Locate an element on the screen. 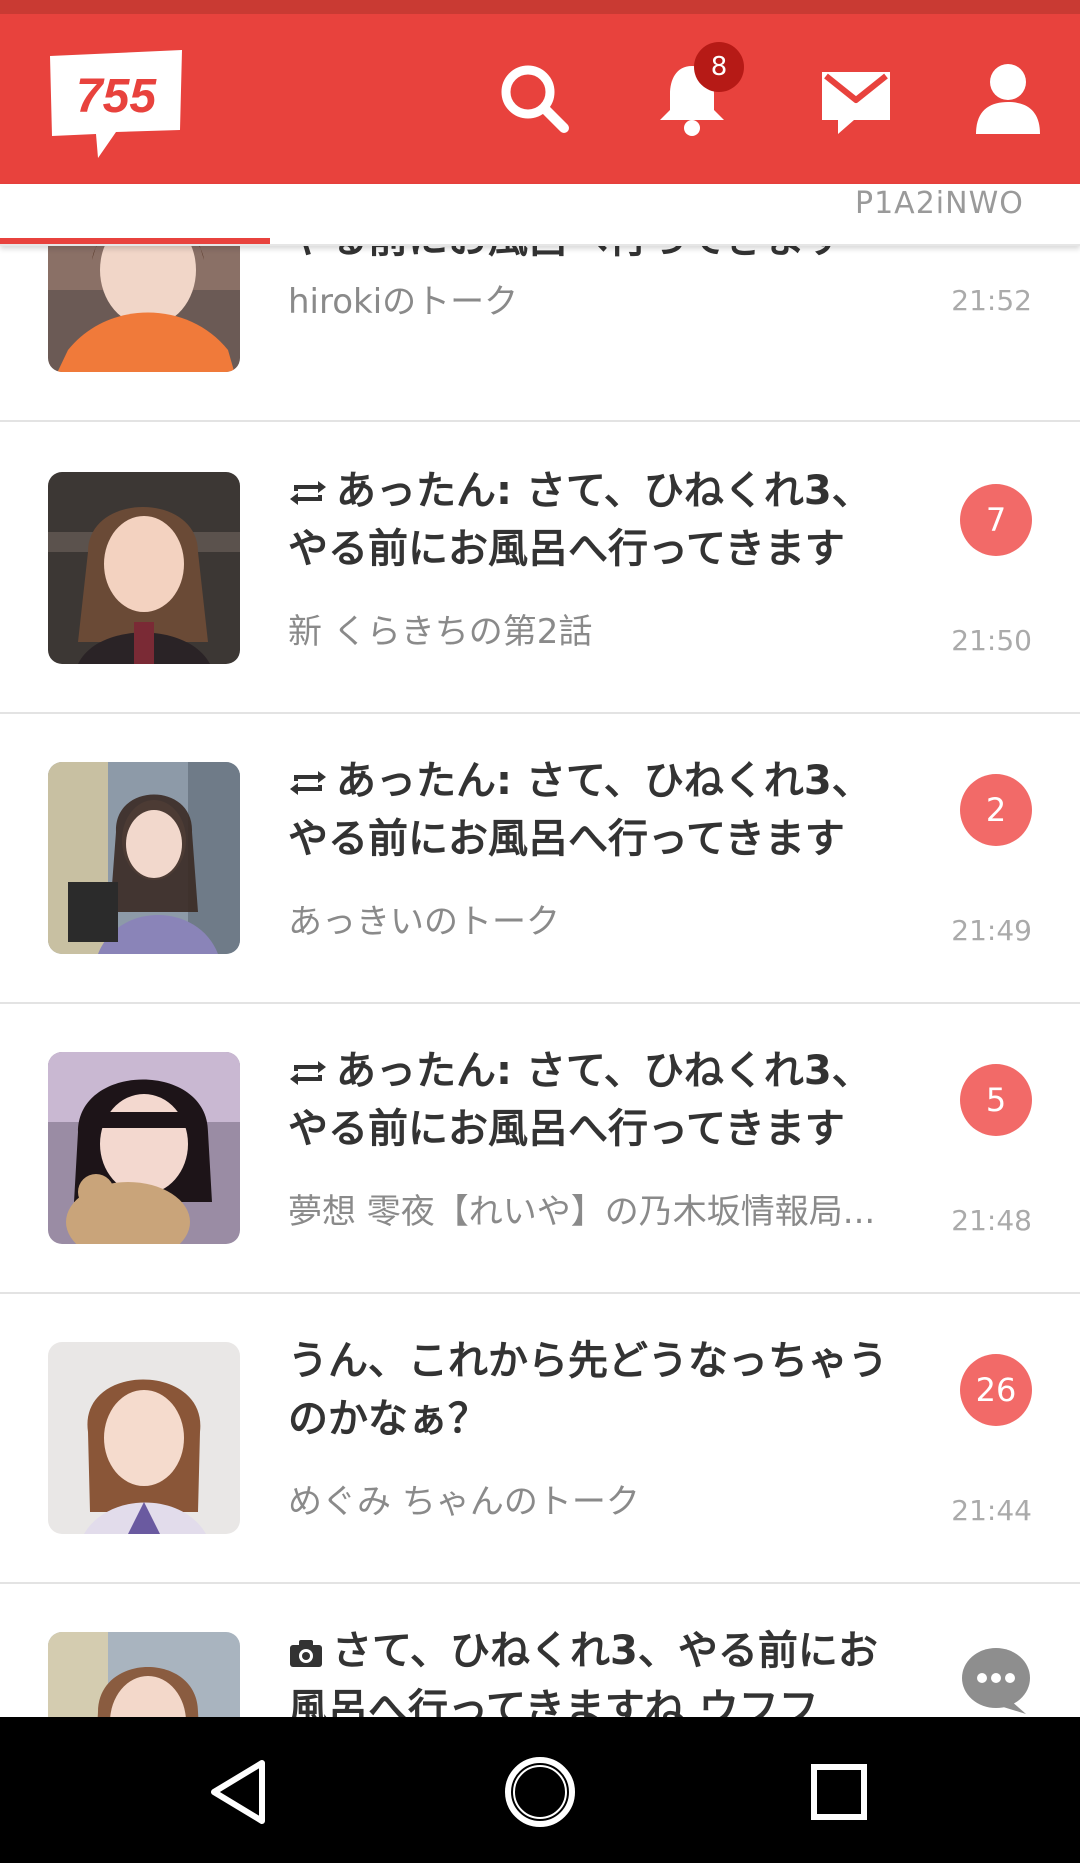  tab-active-indicator is located at coordinates (135, 241).